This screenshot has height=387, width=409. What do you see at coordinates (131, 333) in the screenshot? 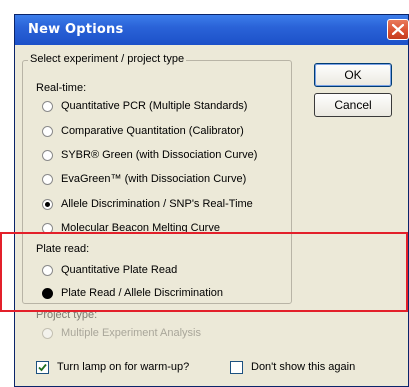
I see `radio-label: Multiple Experiment Analysis` at bounding box center [131, 333].